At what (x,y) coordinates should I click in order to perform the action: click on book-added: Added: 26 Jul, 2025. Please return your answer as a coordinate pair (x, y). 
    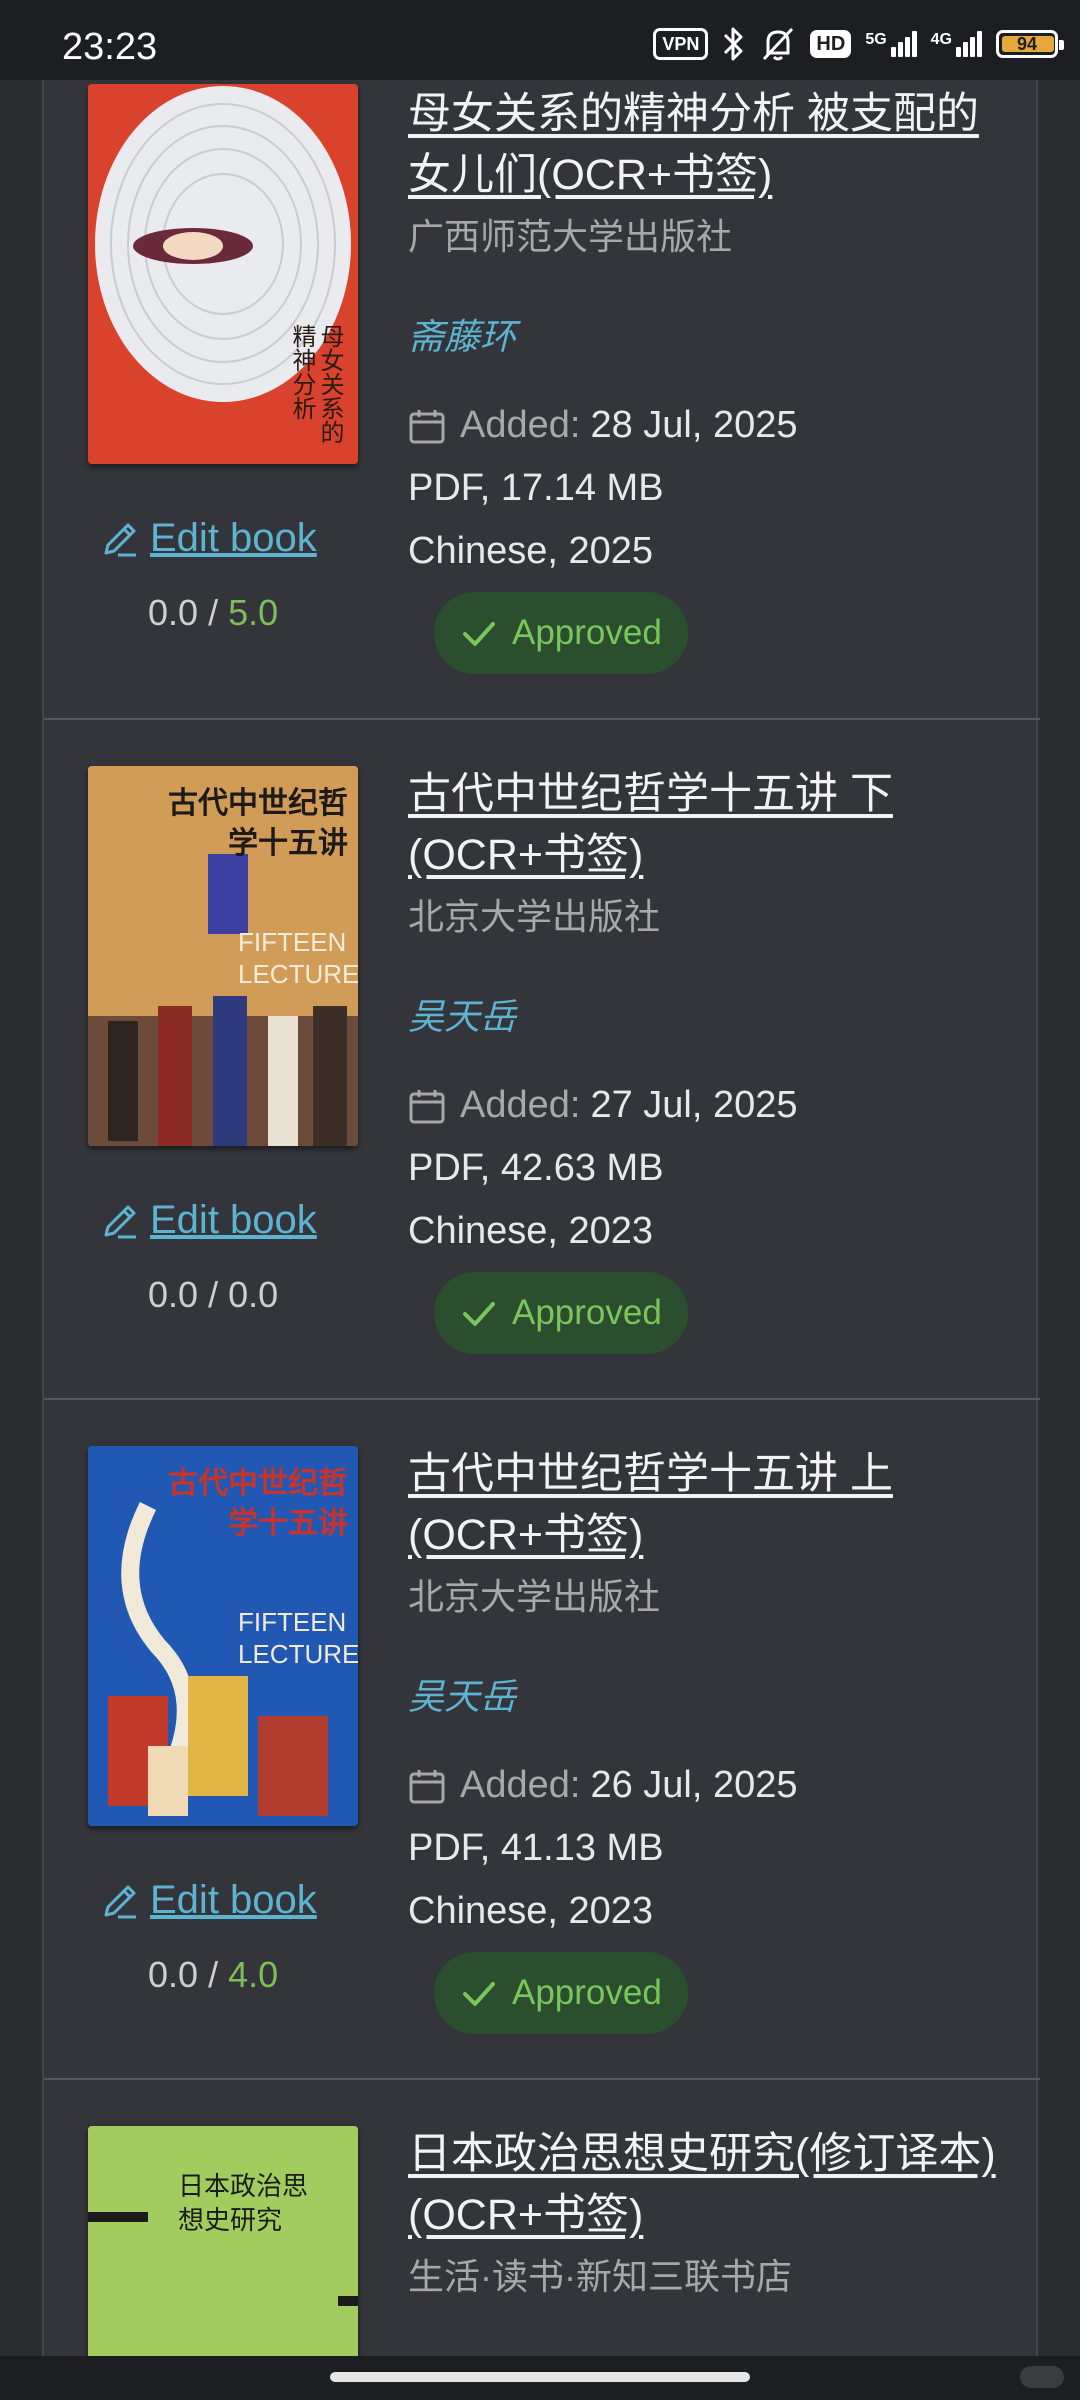
    Looking at the image, I should click on (708, 1785).